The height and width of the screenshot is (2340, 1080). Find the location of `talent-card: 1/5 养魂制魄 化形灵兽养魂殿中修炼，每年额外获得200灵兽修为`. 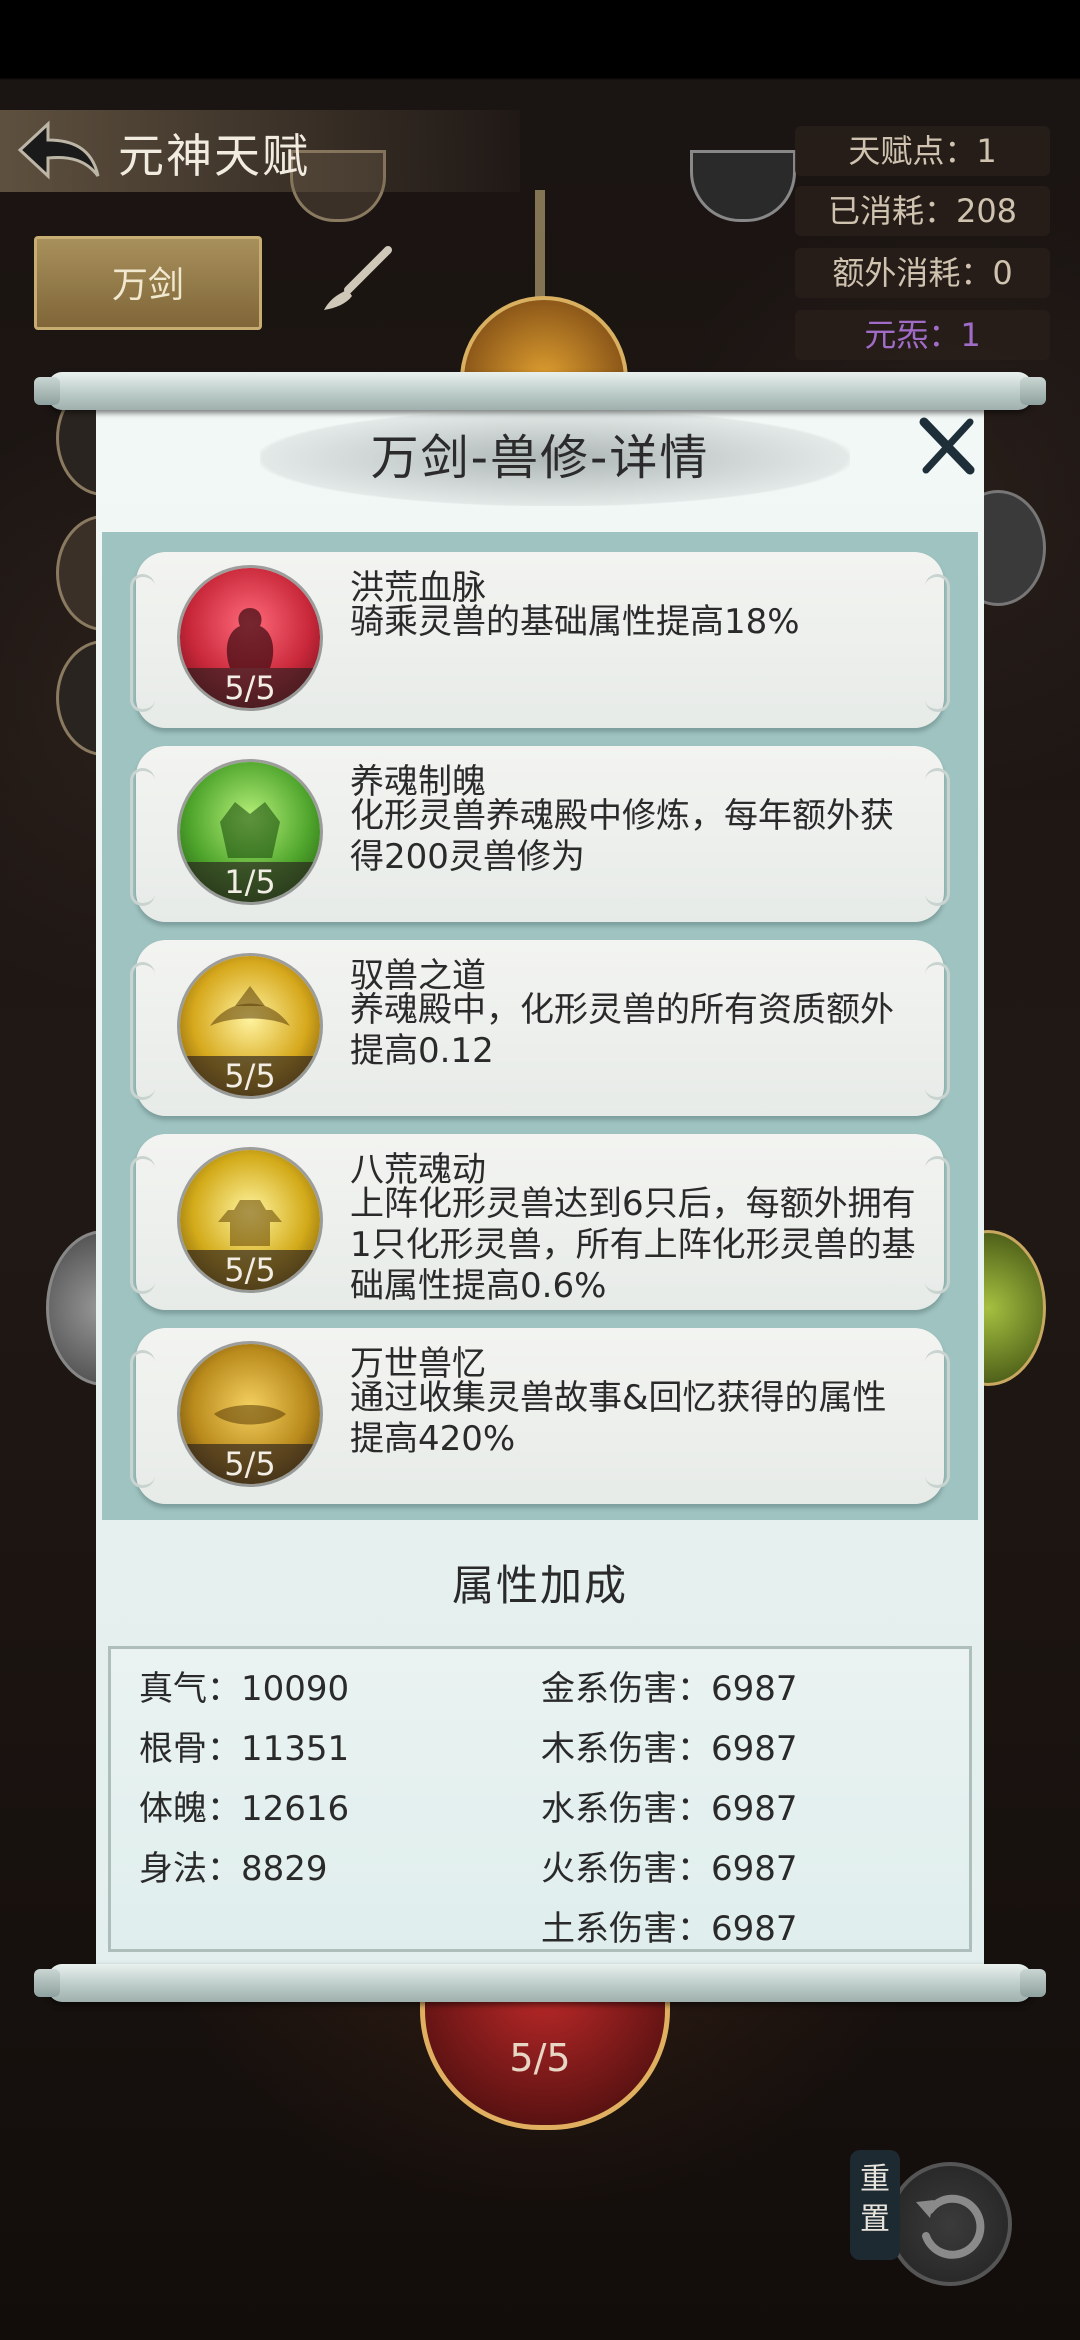

talent-card: 1/5 养魂制魄 化形灵兽养魂殿中修炼，每年额外获得200灵兽修为 is located at coordinates (540, 834).